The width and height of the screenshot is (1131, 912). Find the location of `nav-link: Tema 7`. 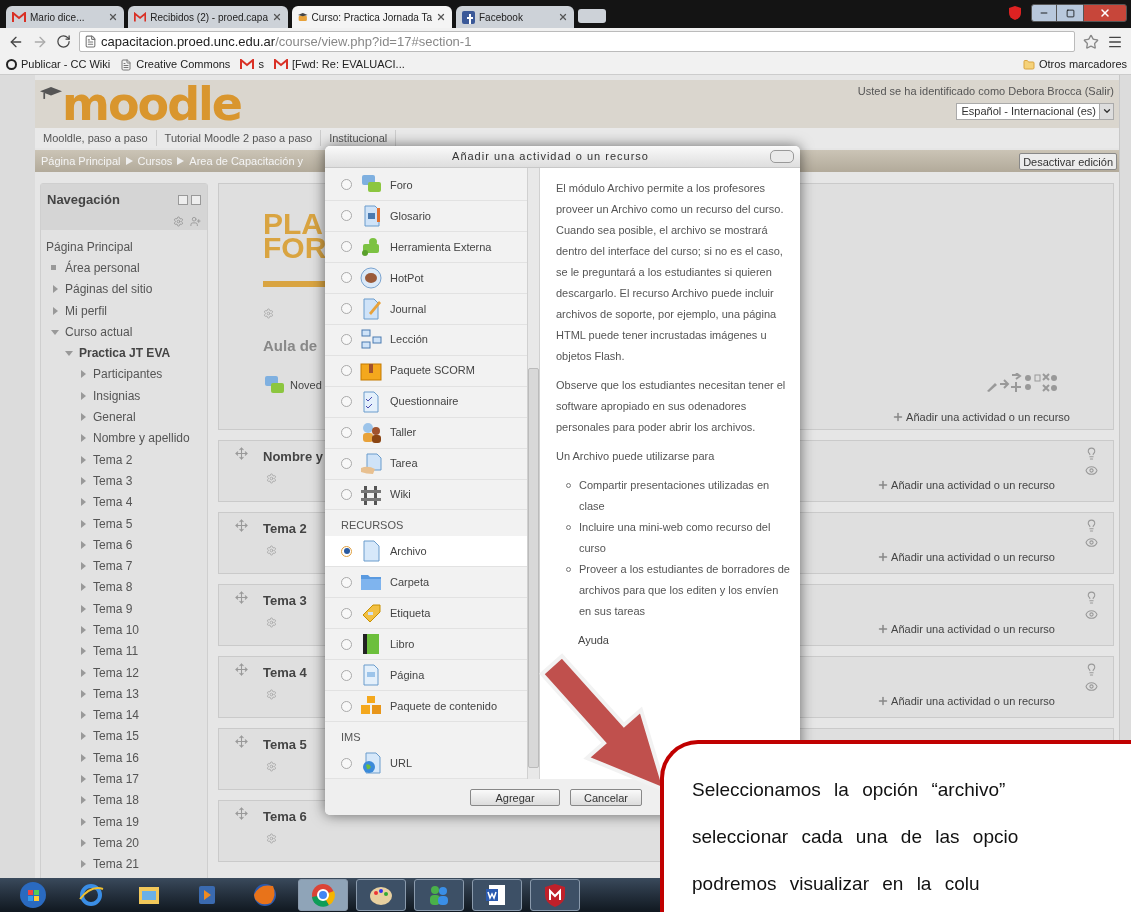

nav-link: Tema 7 is located at coordinates (113, 566).